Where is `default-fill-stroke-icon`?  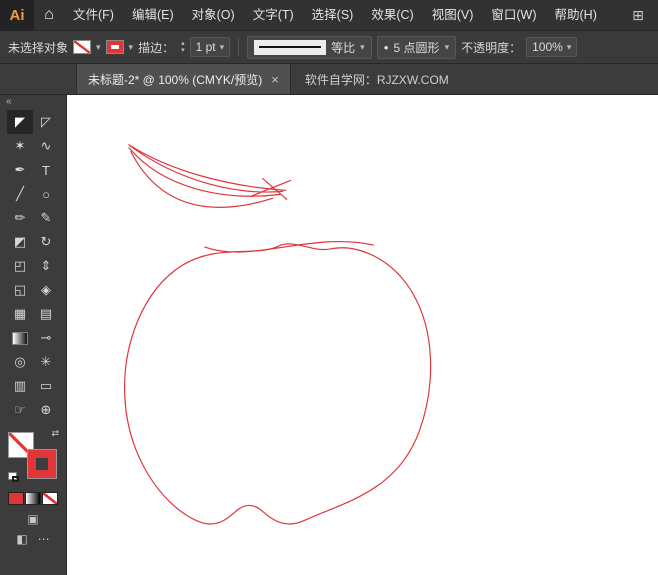 default-fill-stroke-icon is located at coordinates (14, 477).